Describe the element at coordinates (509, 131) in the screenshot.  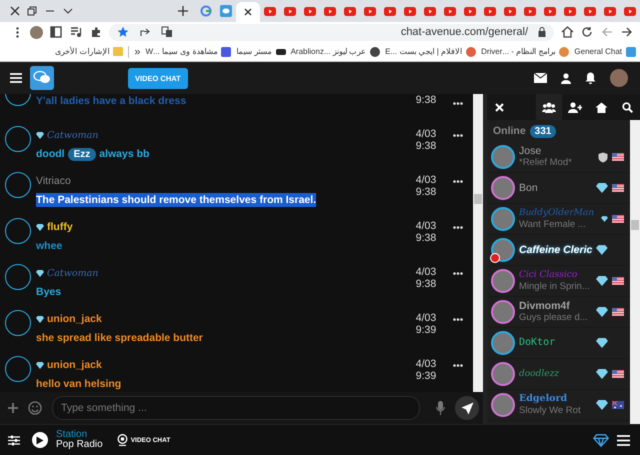
I see `online-label: Online` at that location.